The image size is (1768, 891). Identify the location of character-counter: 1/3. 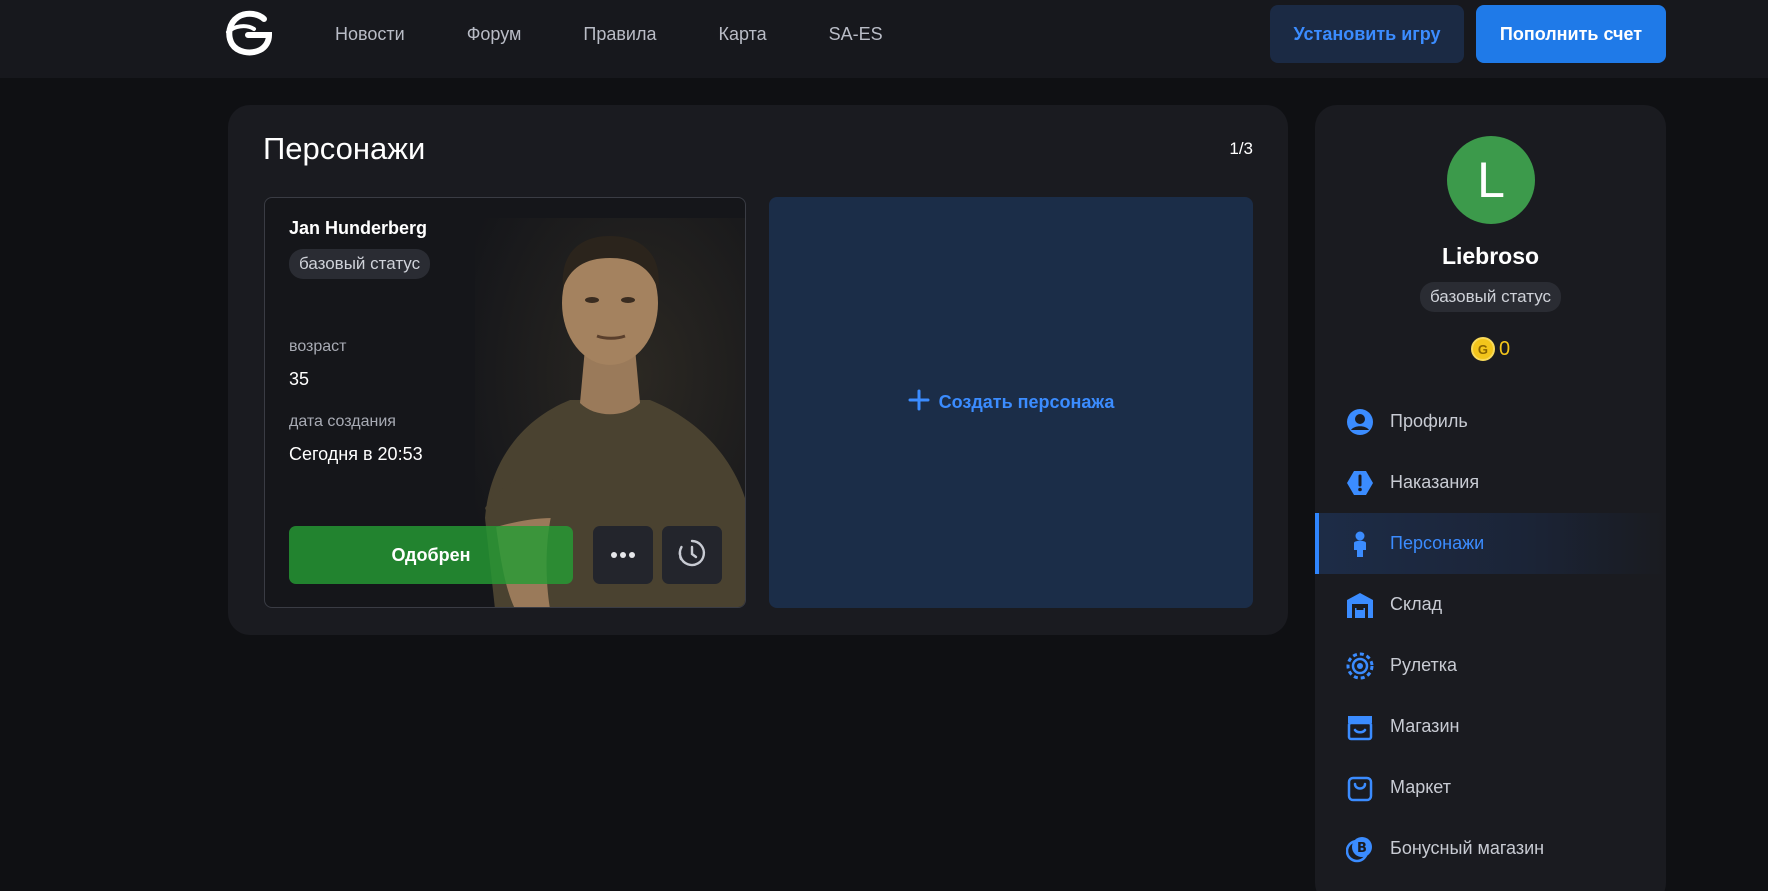
(1241, 148).